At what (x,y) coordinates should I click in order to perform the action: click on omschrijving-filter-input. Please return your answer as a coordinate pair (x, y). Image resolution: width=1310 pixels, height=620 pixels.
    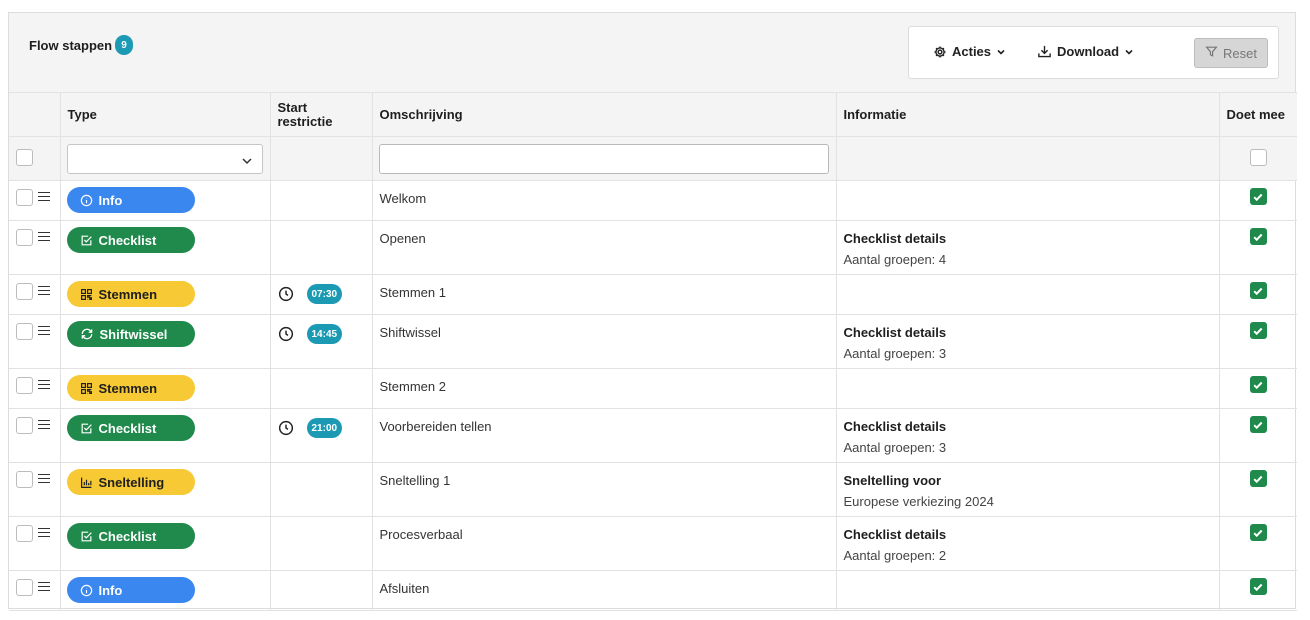
    Looking at the image, I should click on (603, 158).